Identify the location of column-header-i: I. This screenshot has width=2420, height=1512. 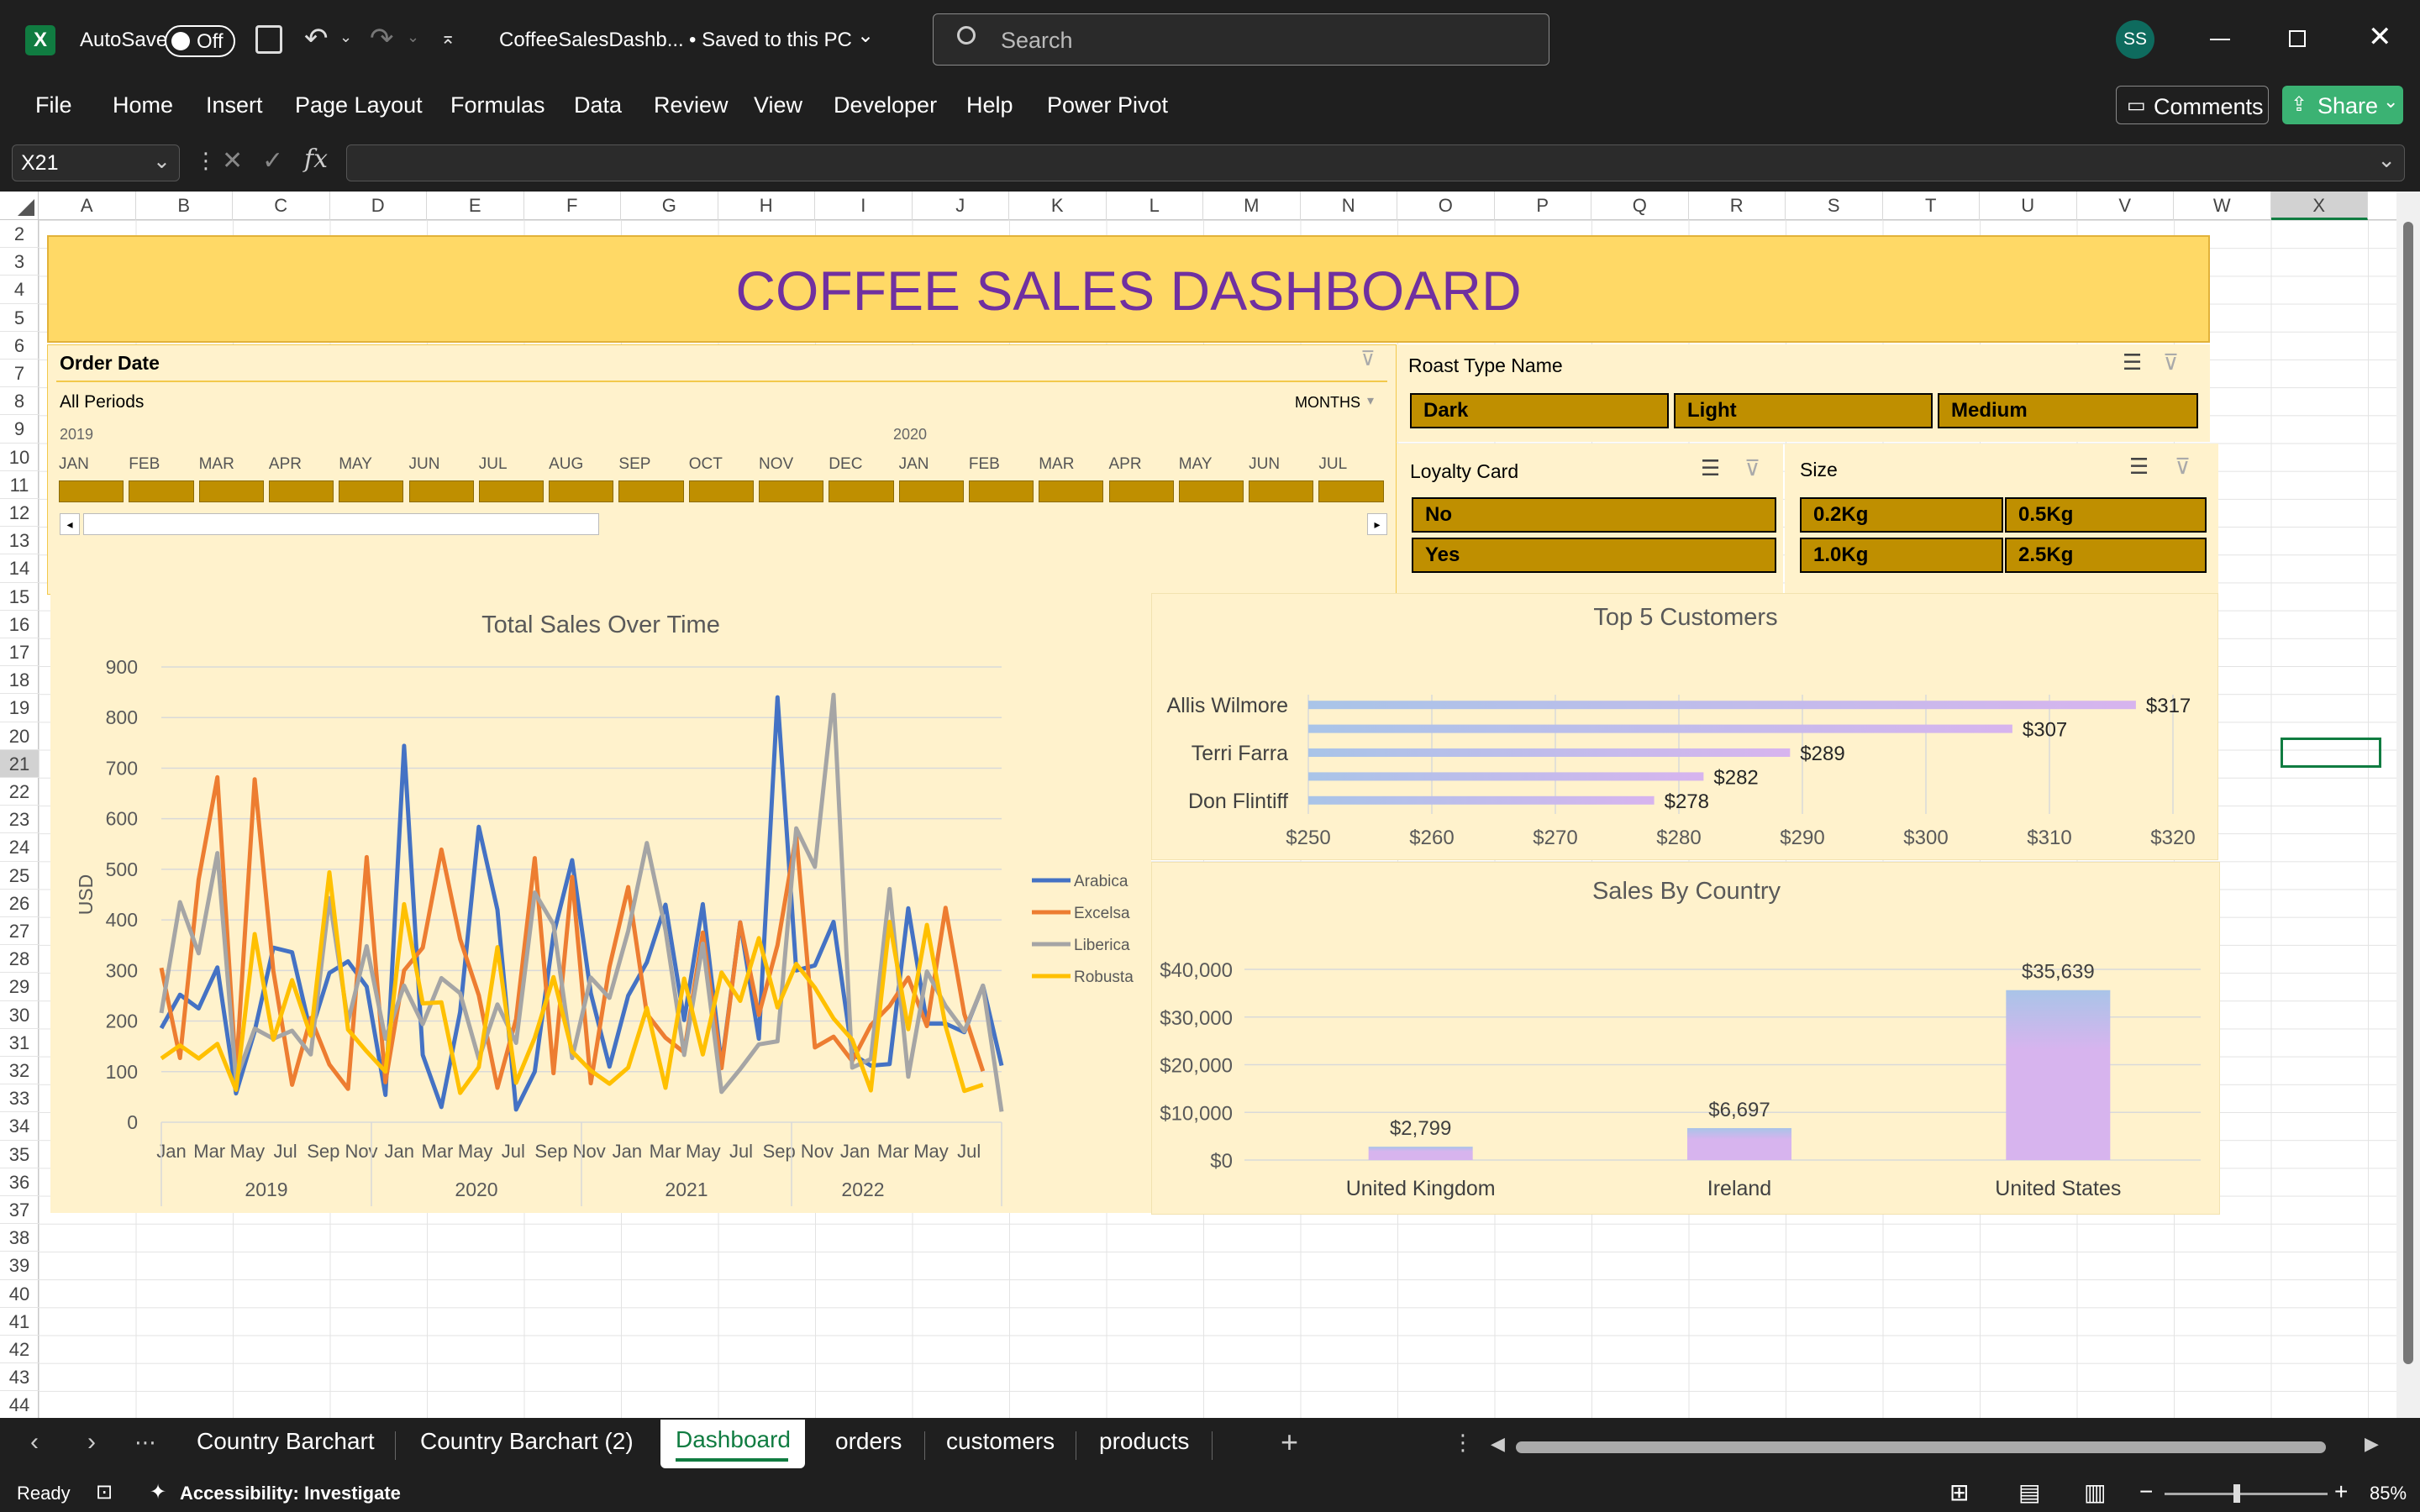
(864, 206).